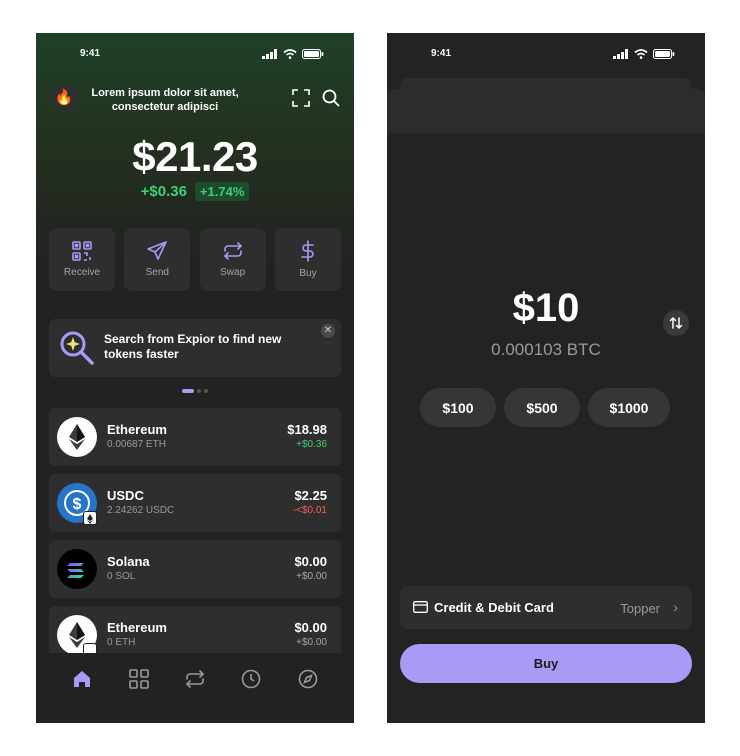 Image resolution: width=740 pixels, height=756 pixels. I want to click on swap-button: Swap, so click(232, 259).